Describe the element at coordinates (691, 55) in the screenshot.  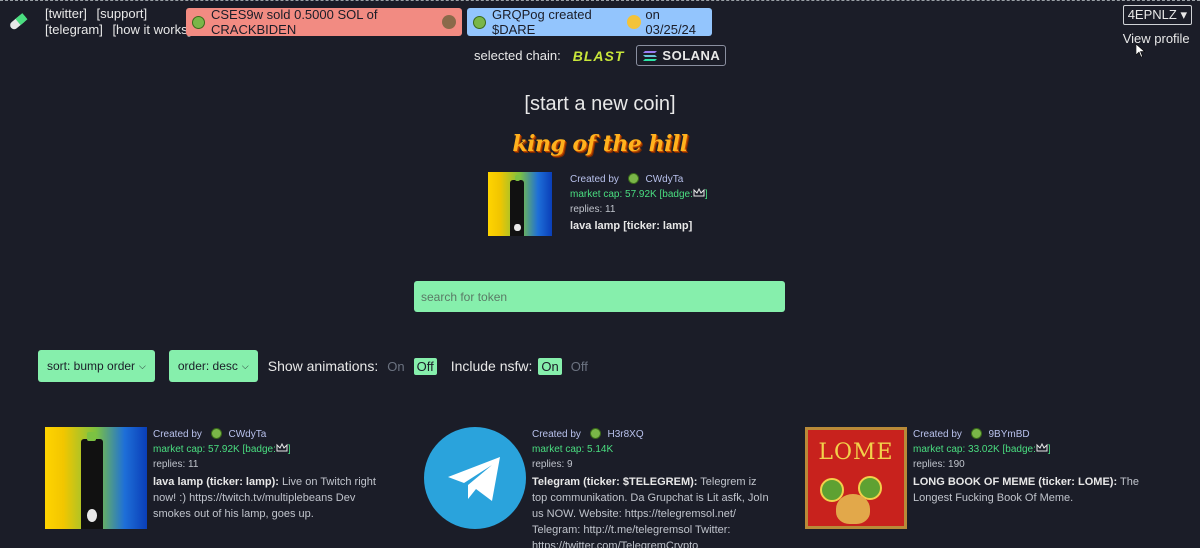
I see `solana-label: SOLANA` at that location.